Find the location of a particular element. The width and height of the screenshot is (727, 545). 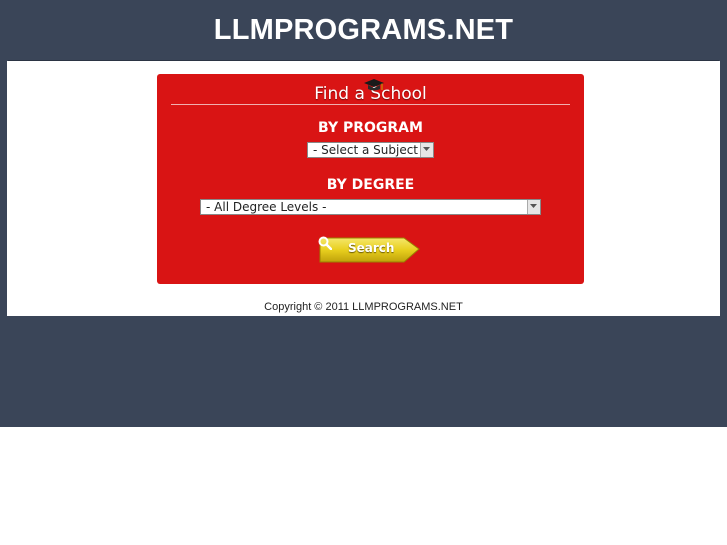

site-title: LLMPROGRAMS.NET is located at coordinates (363, 30).